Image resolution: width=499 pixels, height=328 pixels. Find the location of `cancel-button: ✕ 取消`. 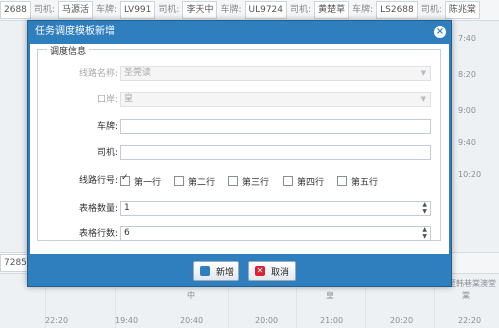

cancel-button: ✕ 取消 is located at coordinates (272, 271).